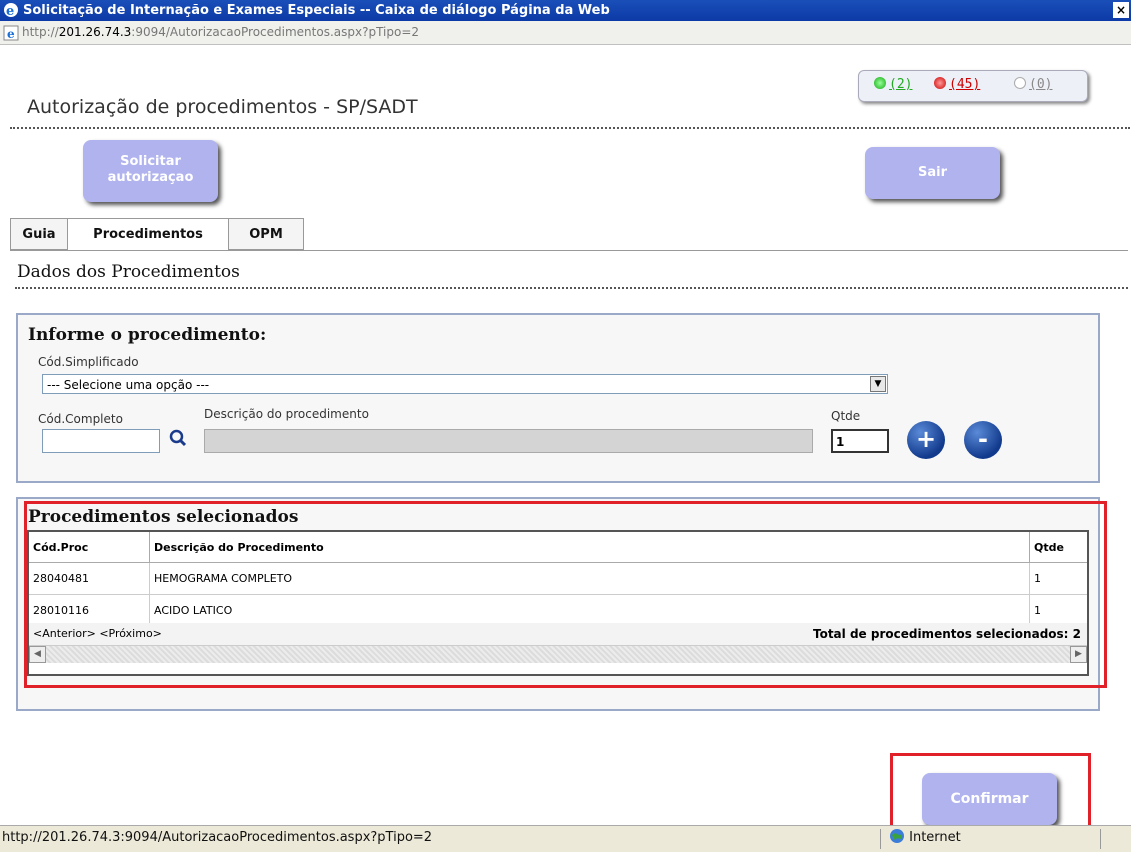  Describe the element at coordinates (880, 839) in the screenshot. I see `status-divider` at that location.